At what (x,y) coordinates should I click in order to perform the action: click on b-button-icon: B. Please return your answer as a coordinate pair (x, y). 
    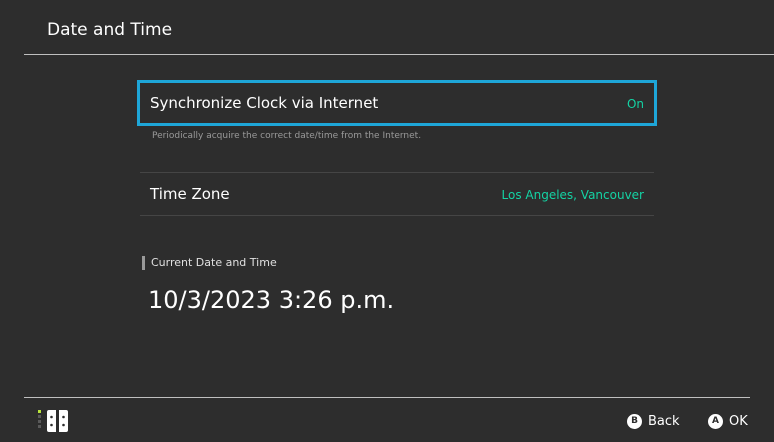
    Looking at the image, I should click on (634, 421).